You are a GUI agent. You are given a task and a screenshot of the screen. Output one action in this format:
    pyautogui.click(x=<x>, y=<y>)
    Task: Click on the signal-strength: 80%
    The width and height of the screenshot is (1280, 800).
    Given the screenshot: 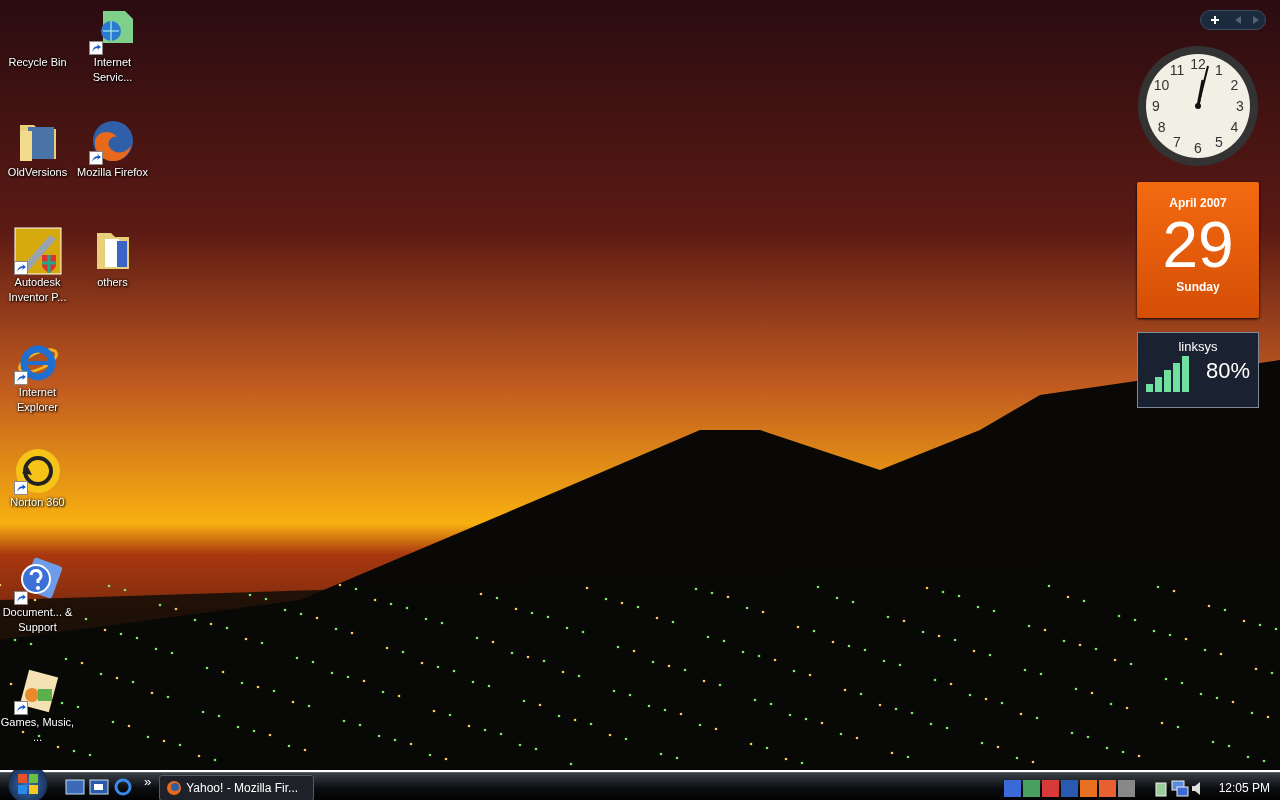 What is the action you would take?
    pyautogui.click(x=1227, y=371)
    